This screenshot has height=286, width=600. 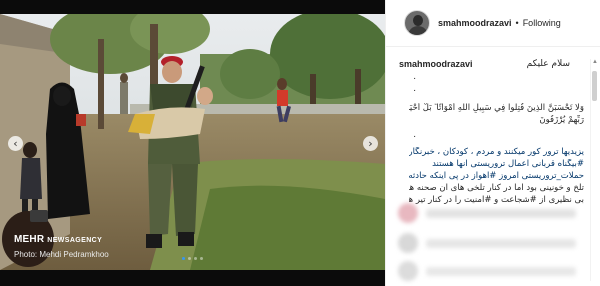 I want to click on caption-username: smahmoodrazavi, so click(x=436, y=64).